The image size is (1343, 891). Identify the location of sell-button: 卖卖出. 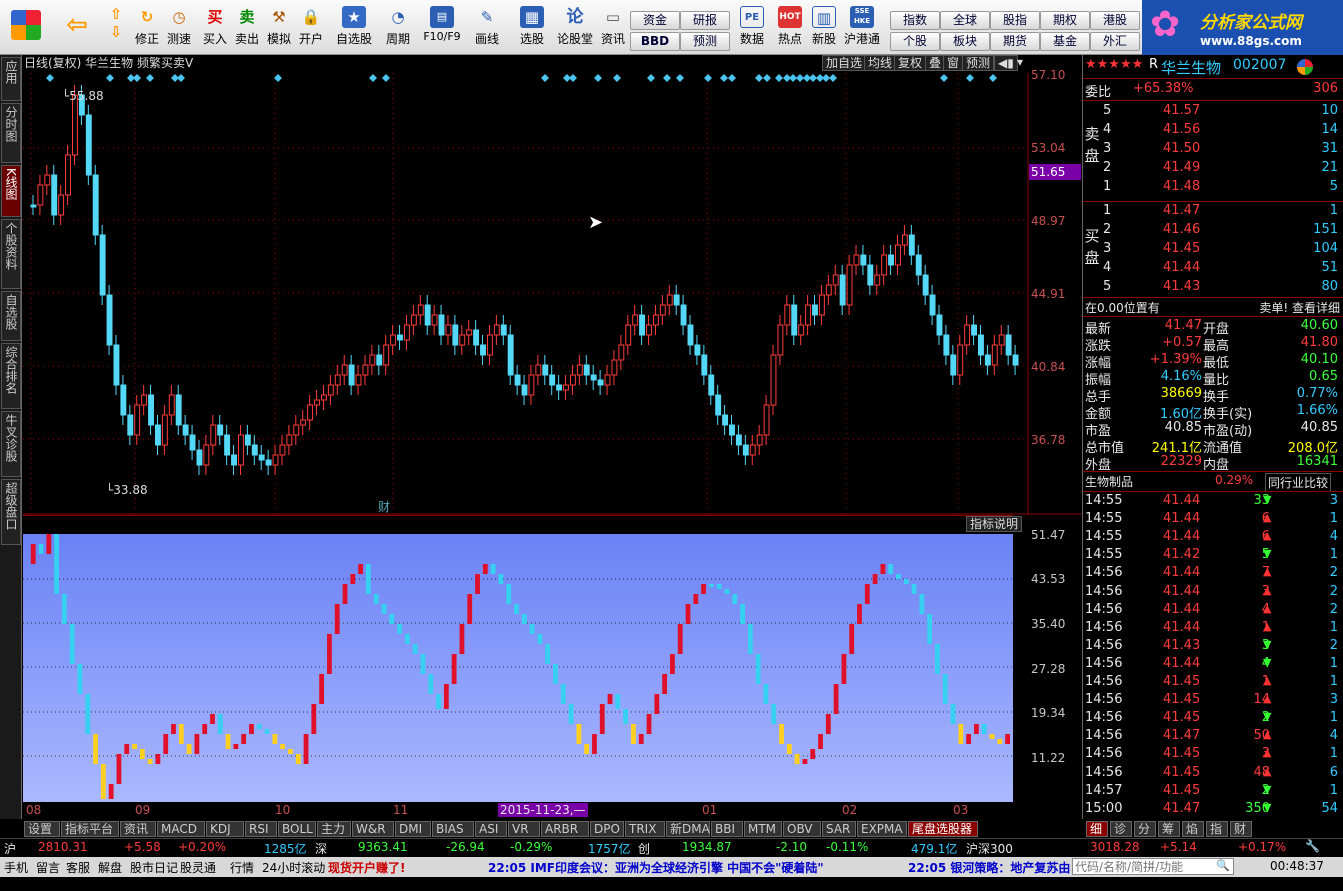
(247, 28).